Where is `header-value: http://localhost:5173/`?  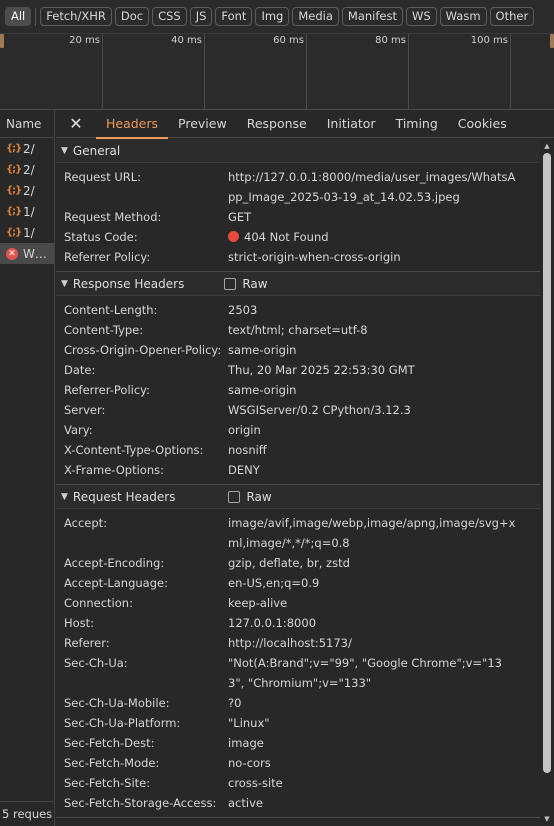
header-value: http://localhost:5173/ is located at coordinates (290, 643).